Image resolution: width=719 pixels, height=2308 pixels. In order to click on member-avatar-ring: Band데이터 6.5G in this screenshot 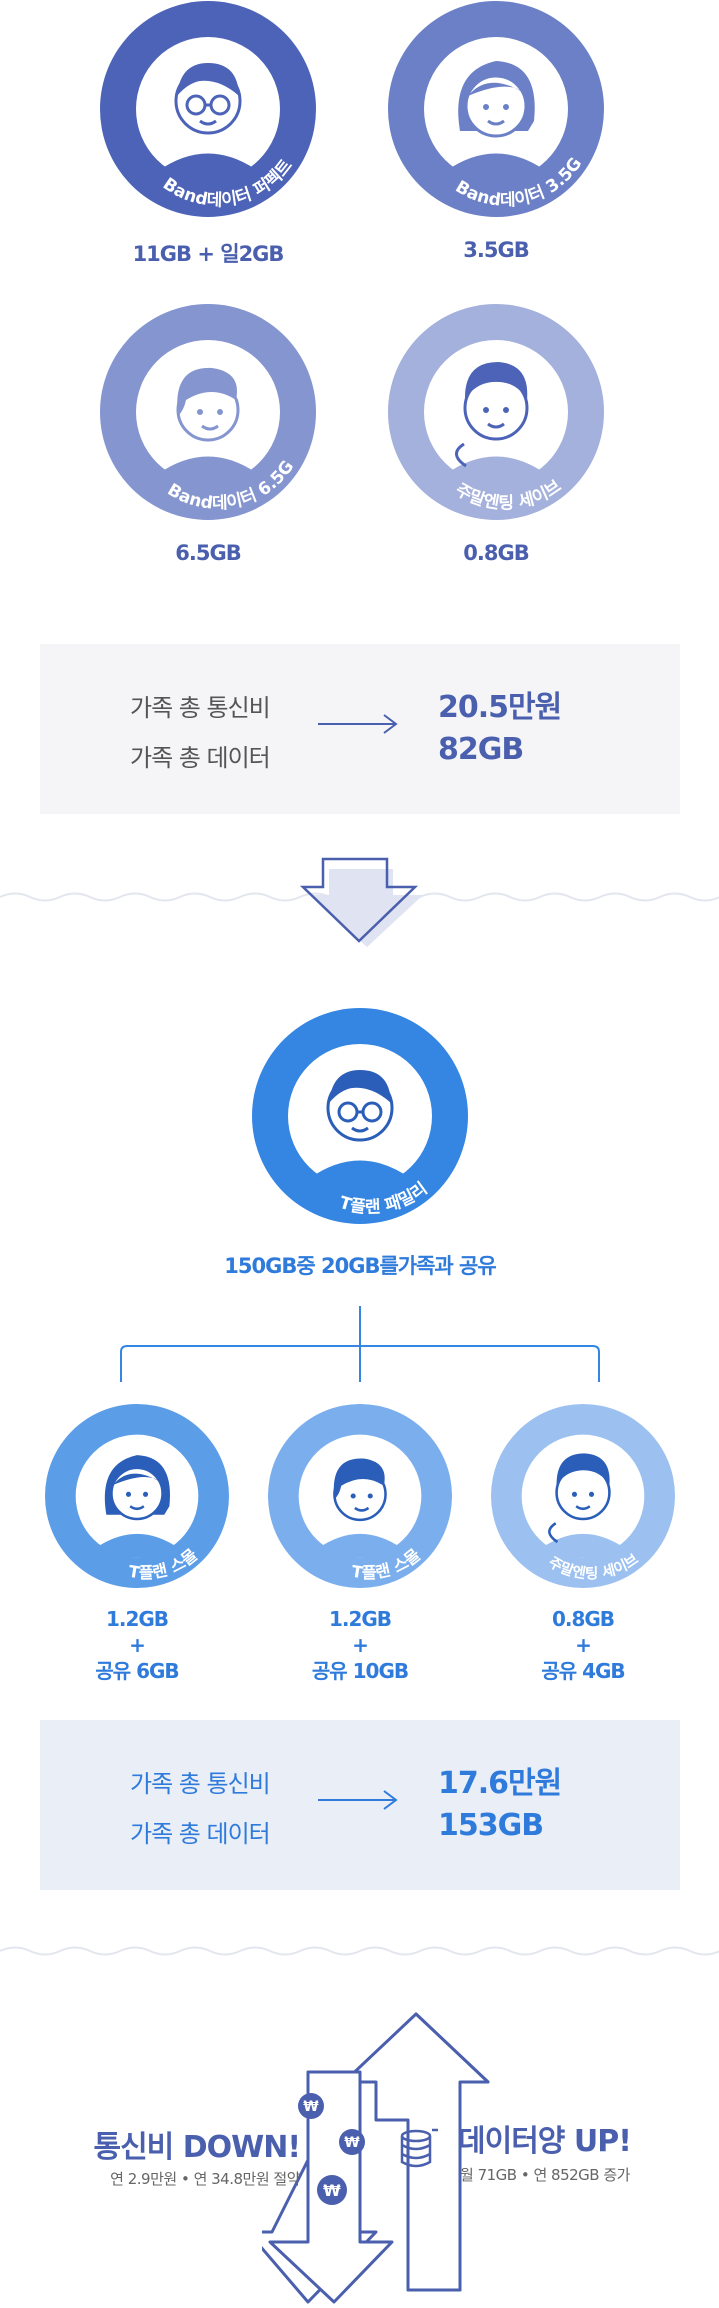, I will do `click(208, 412)`.